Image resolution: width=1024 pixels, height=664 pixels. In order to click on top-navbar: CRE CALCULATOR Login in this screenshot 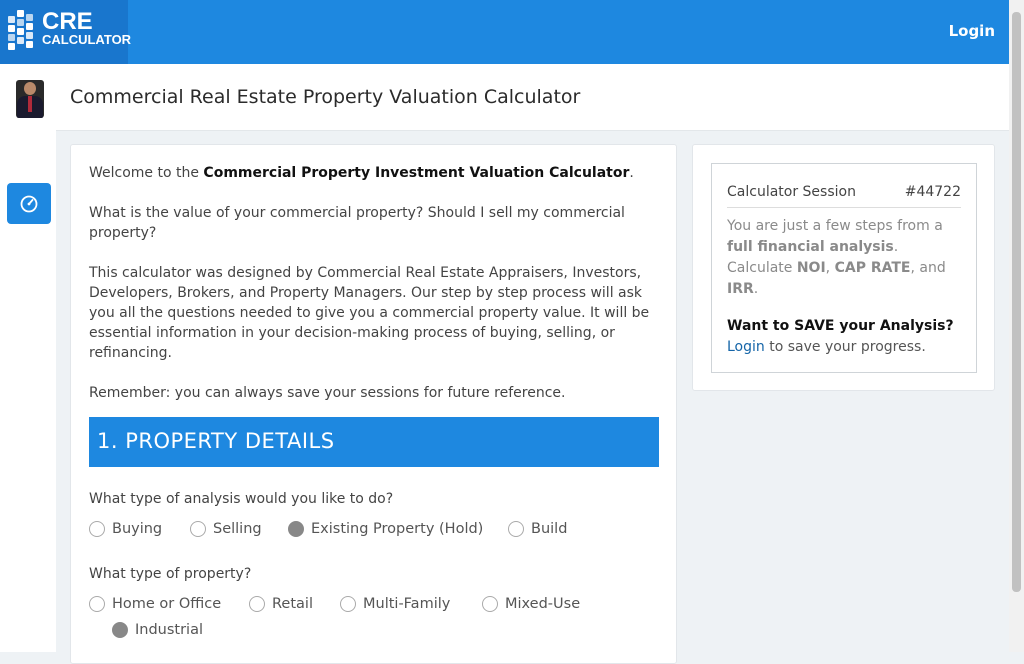, I will do `click(504, 32)`.